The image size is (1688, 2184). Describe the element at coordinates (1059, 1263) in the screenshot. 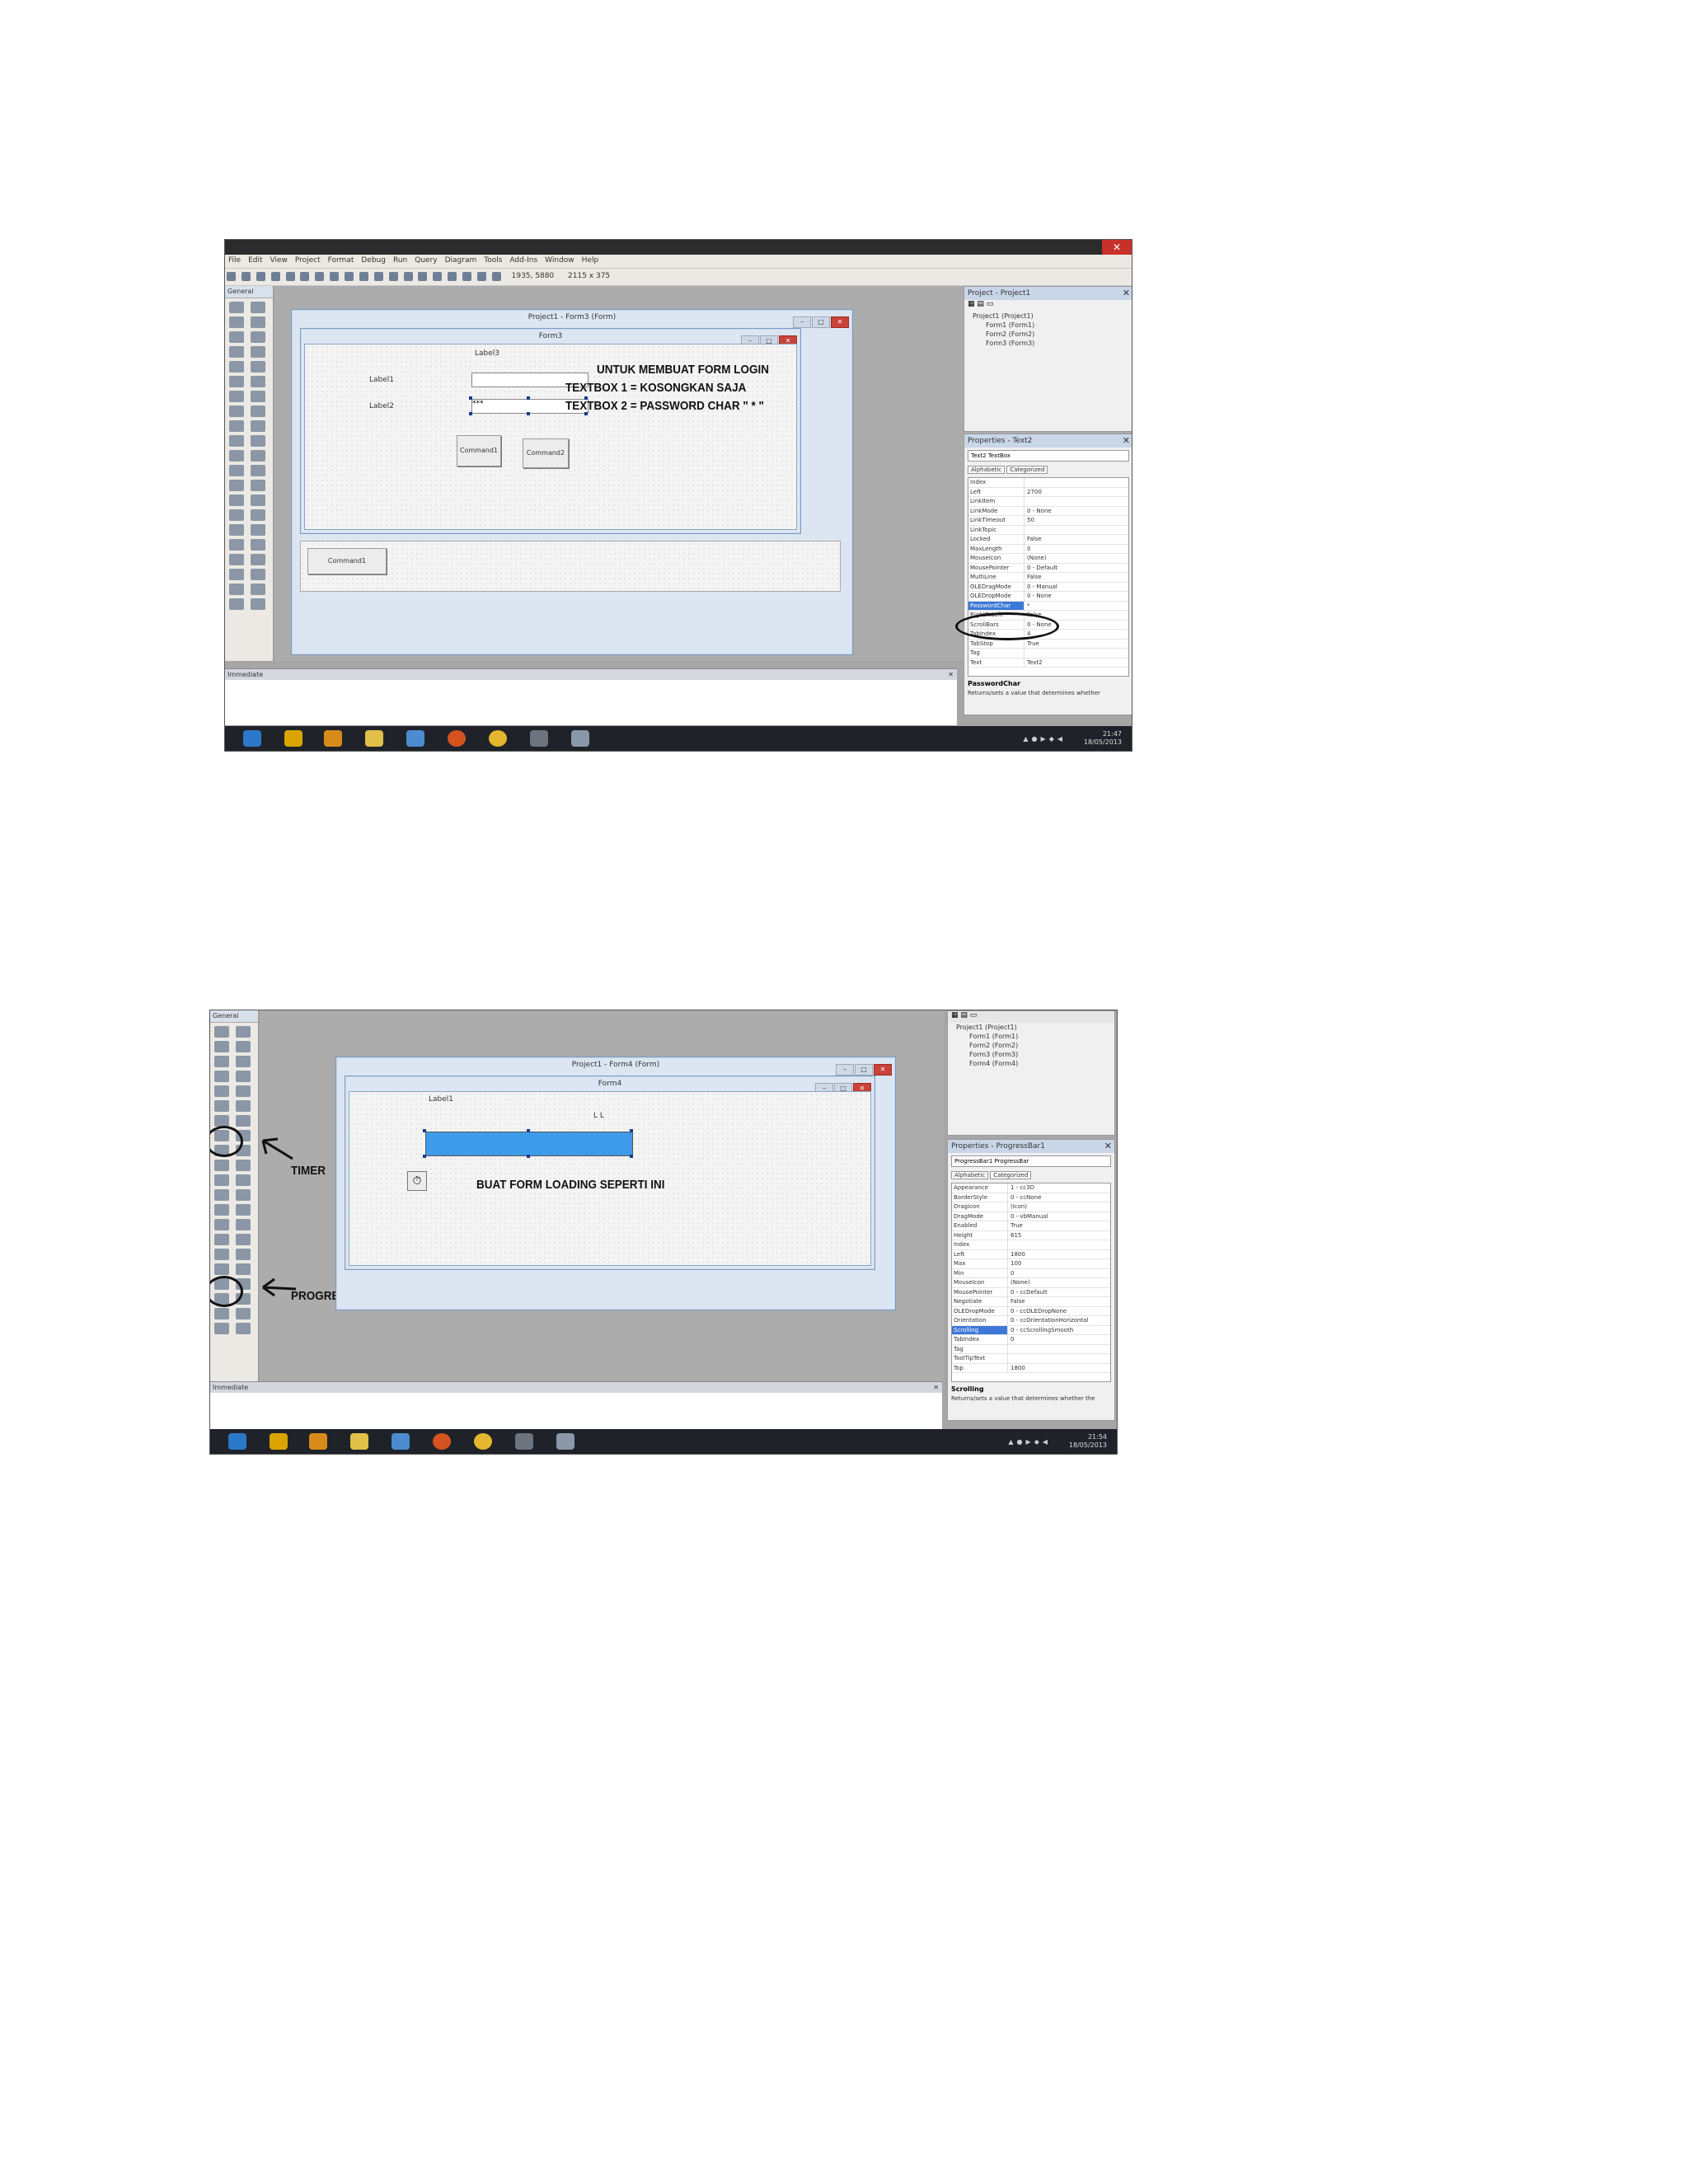

I see `property-value: 100` at that location.